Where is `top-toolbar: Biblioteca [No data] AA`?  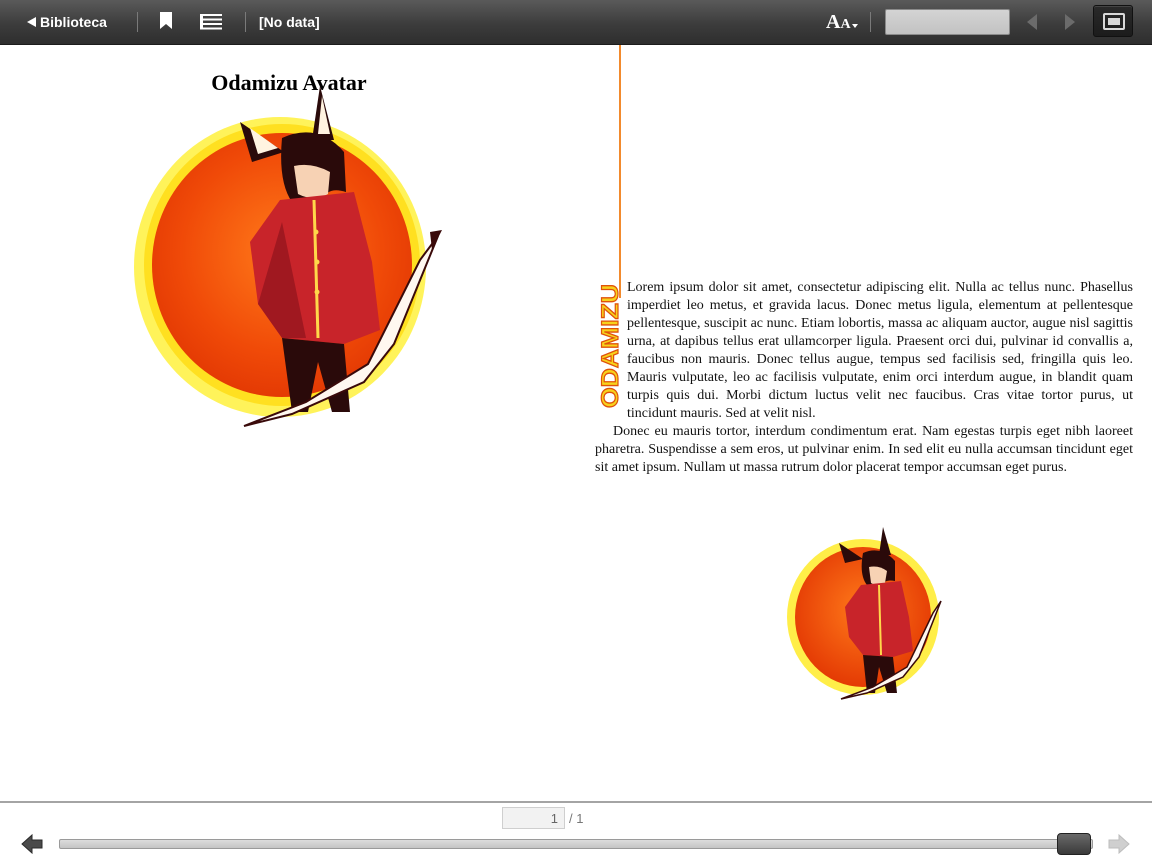 top-toolbar: Biblioteca [No data] AA is located at coordinates (576, 22).